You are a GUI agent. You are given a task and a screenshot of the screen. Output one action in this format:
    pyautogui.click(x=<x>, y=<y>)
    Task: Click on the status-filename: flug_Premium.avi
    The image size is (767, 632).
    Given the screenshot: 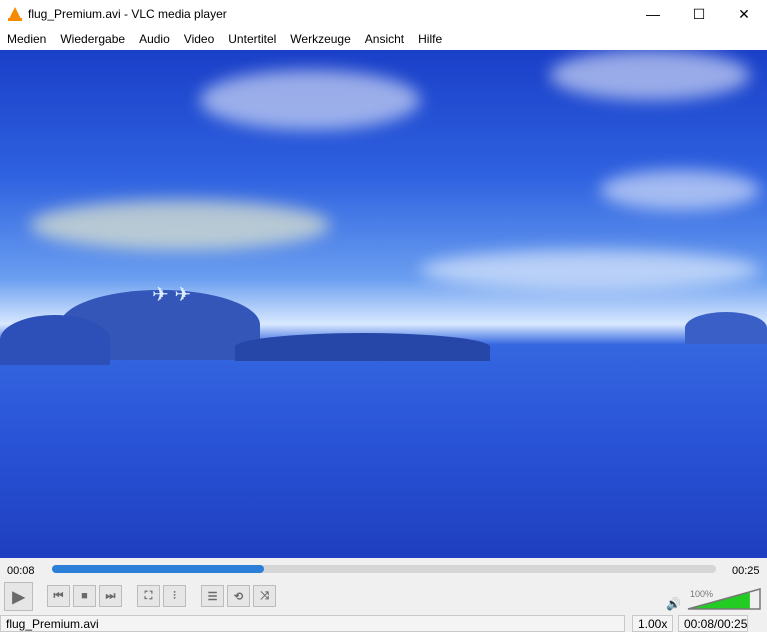 What is the action you would take?
    pyautogui.click(x=312, y=623)
    